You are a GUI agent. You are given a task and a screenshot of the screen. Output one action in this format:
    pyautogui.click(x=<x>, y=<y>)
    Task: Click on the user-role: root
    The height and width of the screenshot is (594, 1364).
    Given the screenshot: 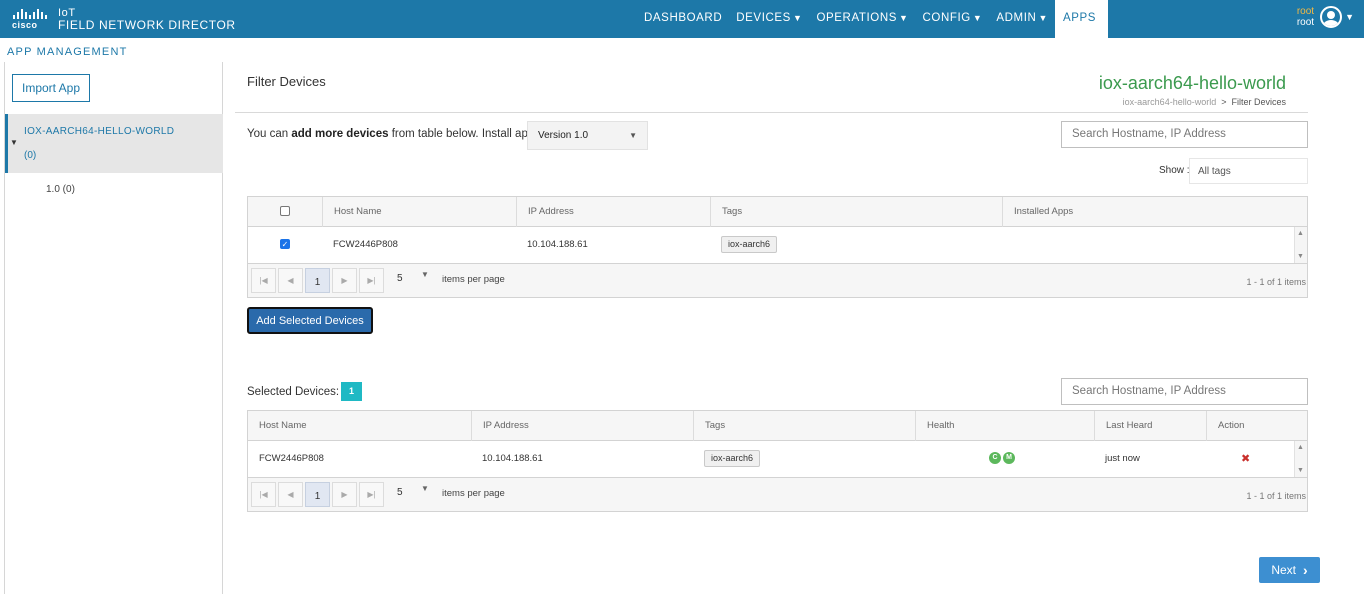 What is the action you would take?
    pyautogui.click(x=1305, y=11)
    